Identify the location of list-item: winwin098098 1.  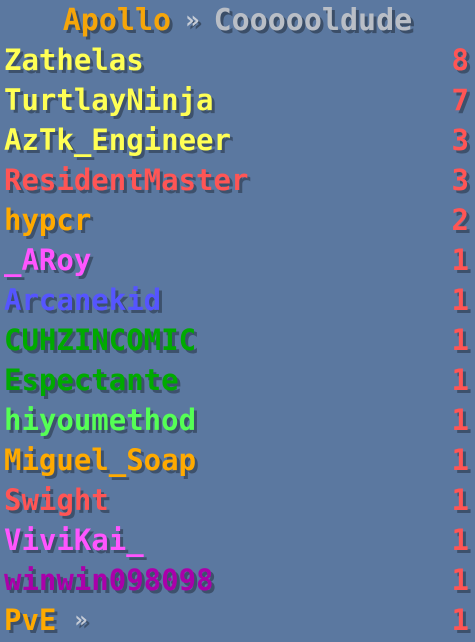
(237, 580).